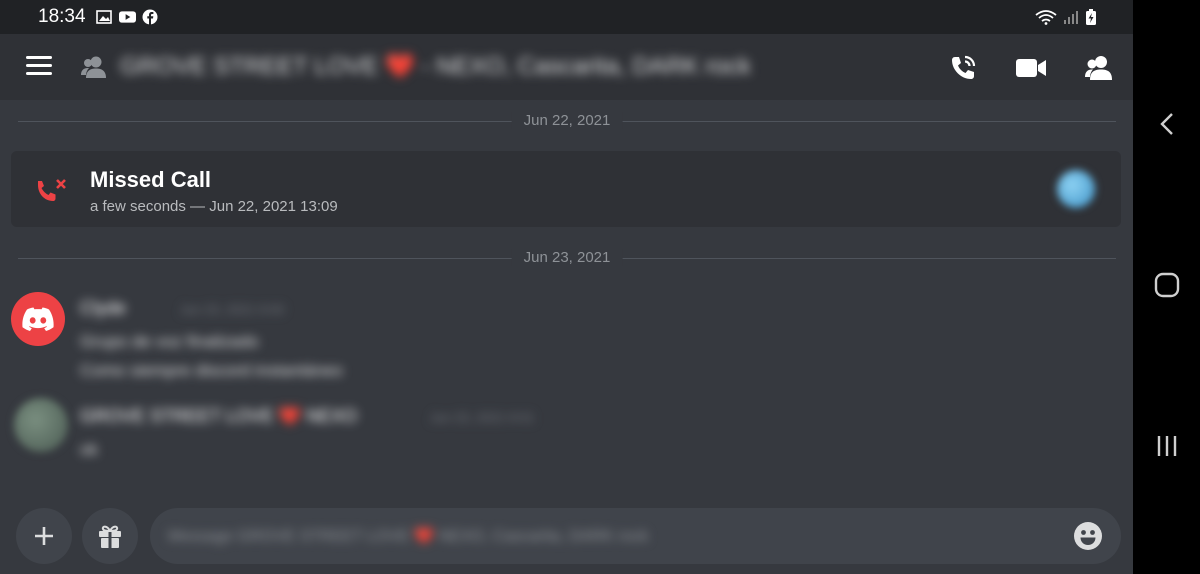  What do you see at coordinates (1046, 19) in the screenshot?
I see `wifi-icon` at bounding box center [1046, 19].